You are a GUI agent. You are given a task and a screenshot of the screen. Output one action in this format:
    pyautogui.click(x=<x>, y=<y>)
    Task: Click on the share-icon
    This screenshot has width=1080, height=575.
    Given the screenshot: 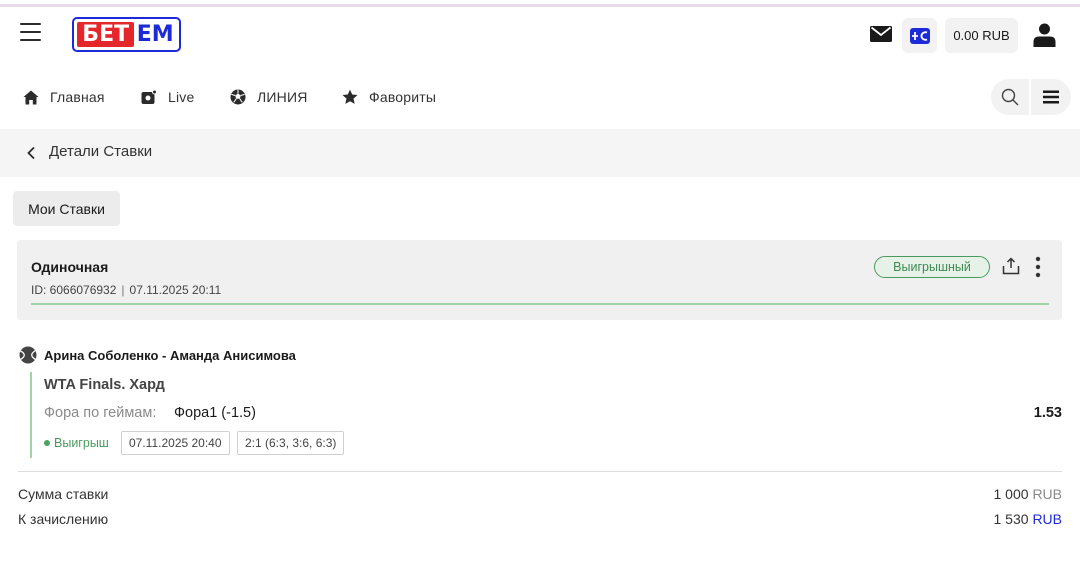 What is the action you would take?
    pyautogui.click(x=1011, y=266)
    